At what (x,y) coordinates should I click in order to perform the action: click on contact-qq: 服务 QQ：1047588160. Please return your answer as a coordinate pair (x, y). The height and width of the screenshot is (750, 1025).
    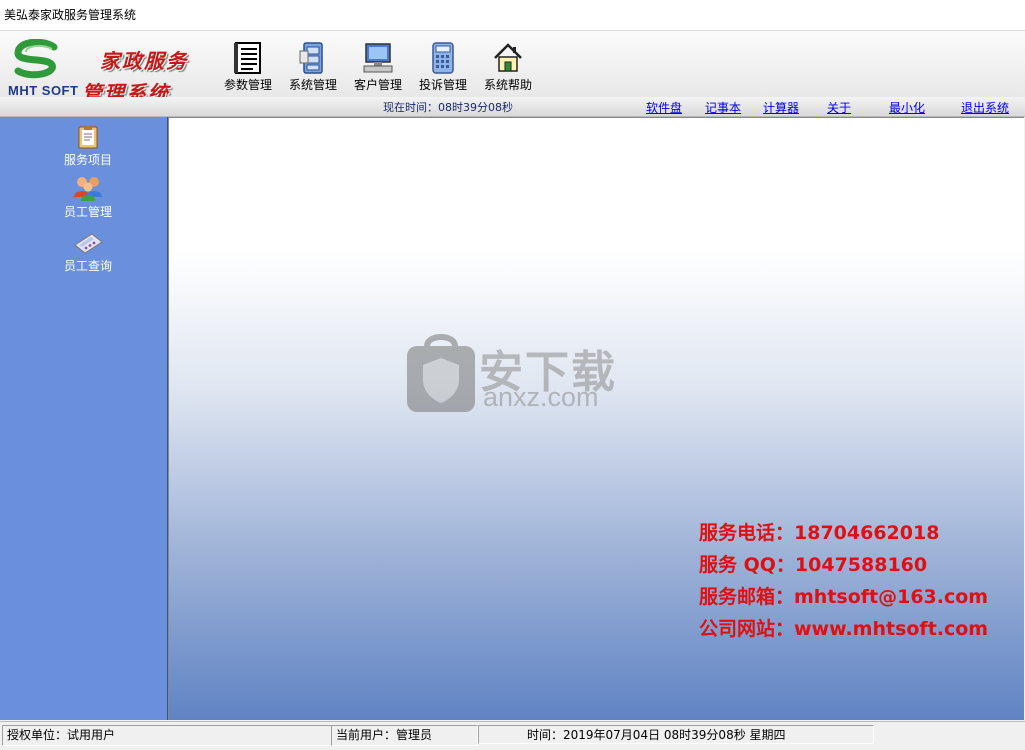
    Looking at the image, I should click on (813, 565).